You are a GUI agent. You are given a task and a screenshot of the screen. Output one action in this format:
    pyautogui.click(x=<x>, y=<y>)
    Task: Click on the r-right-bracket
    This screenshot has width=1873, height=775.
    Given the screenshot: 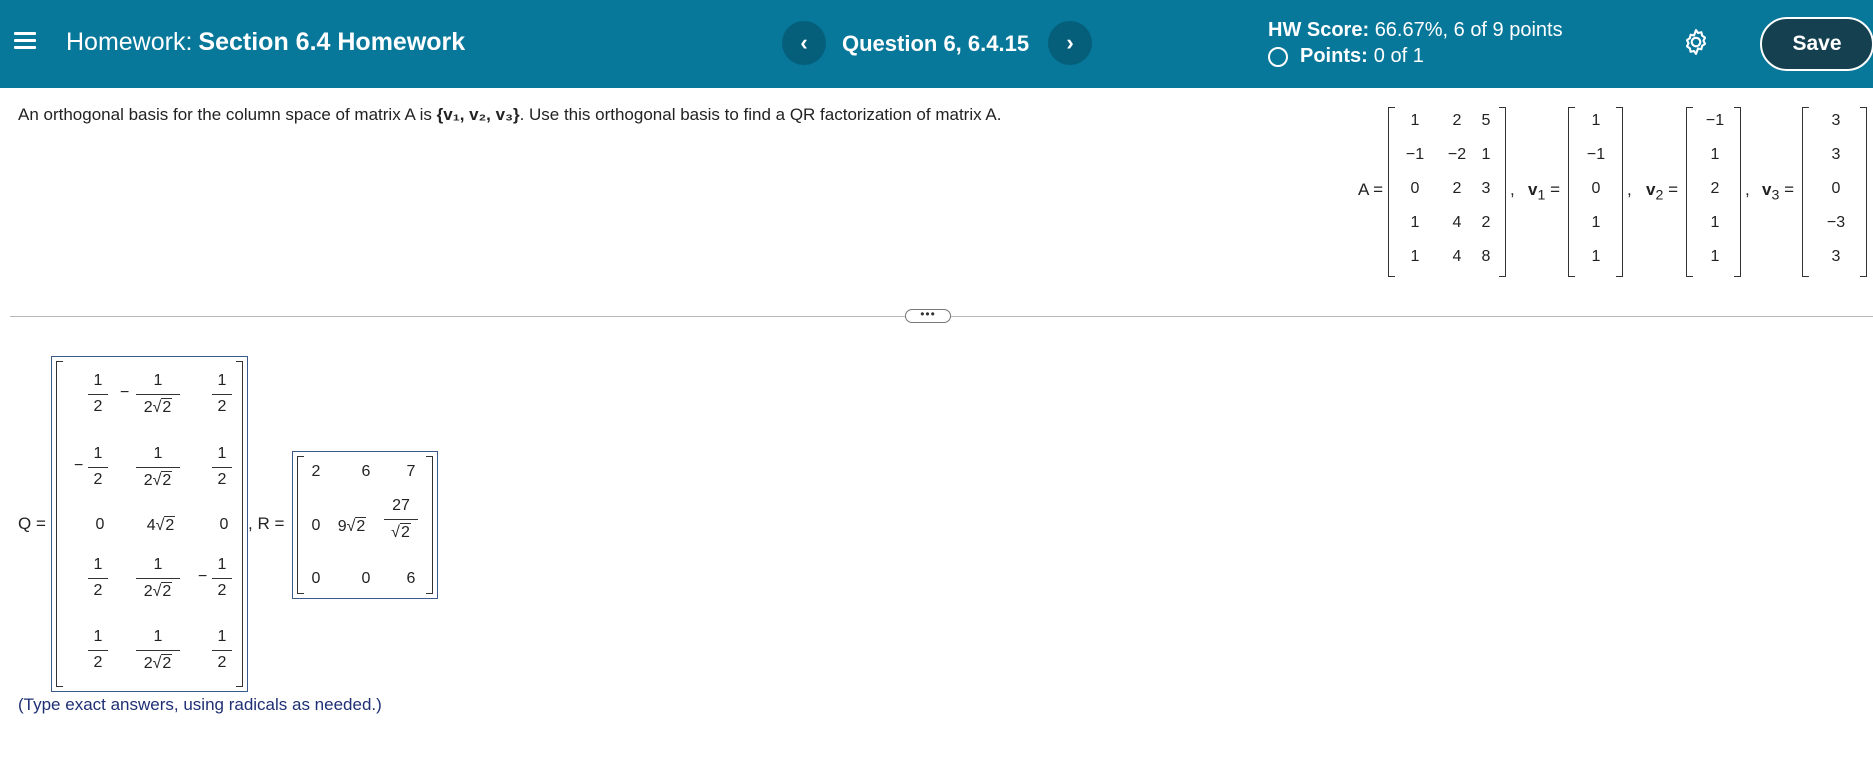 What is the action you would take?
    pyautogui.click(x=429, y=525)
    